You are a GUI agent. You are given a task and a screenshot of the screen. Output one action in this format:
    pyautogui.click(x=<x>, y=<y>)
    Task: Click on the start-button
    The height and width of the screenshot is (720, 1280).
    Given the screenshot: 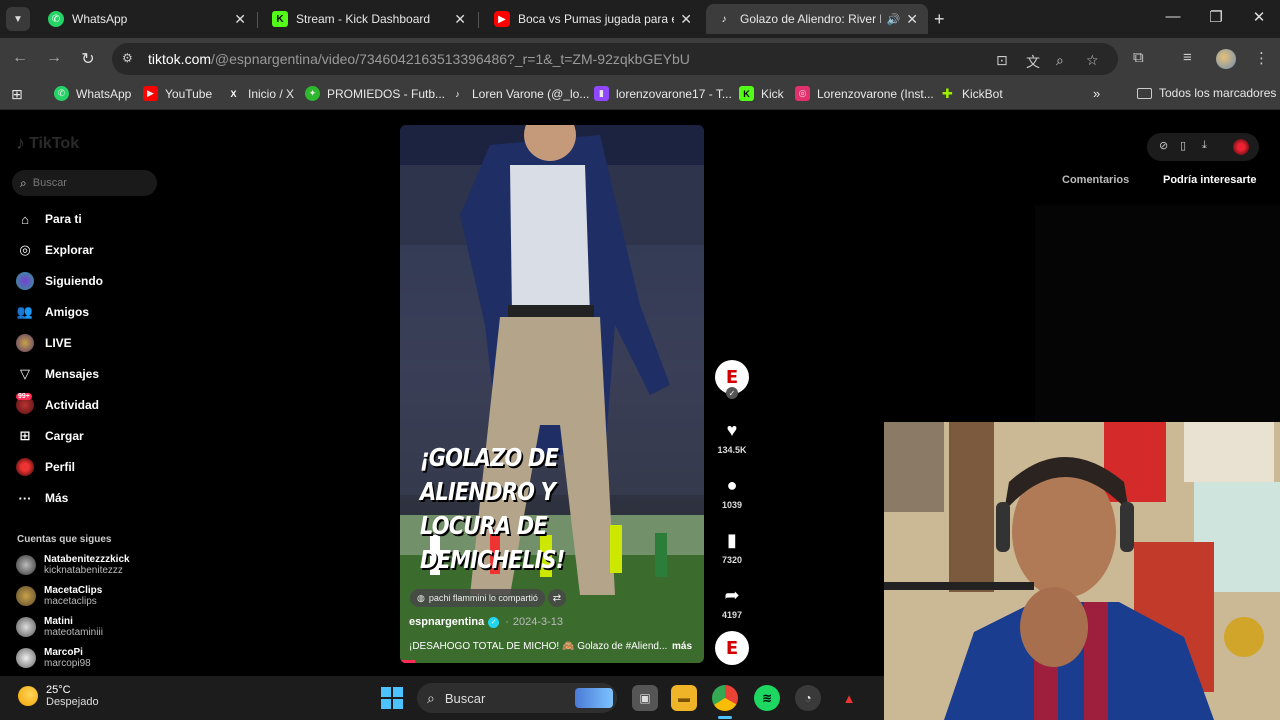 What is the action you would take?
    pyautogui.click(x=392, y=698)
    